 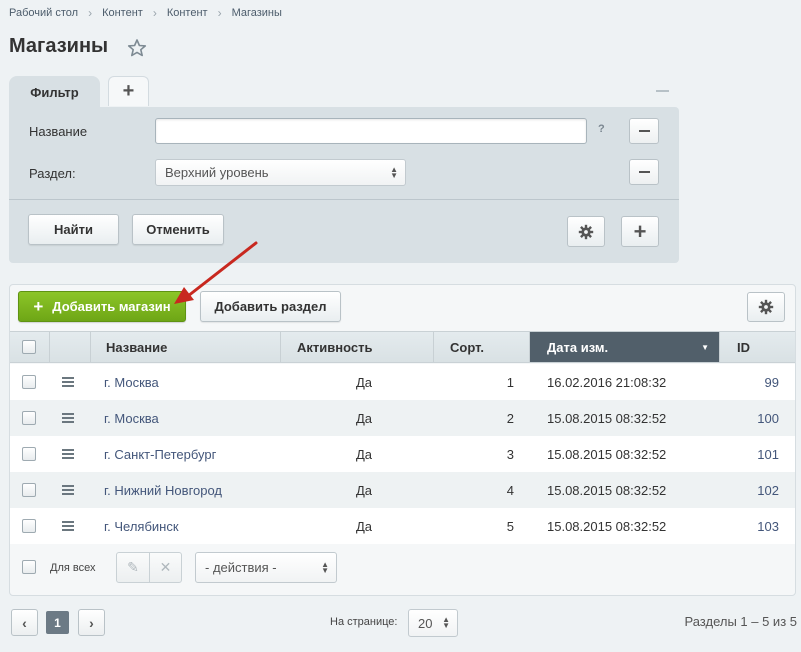 What do you see at coordinates (364, 622) in the screenshot?
I see `per-page-label: На странице:` at bounding box center [364, 622].